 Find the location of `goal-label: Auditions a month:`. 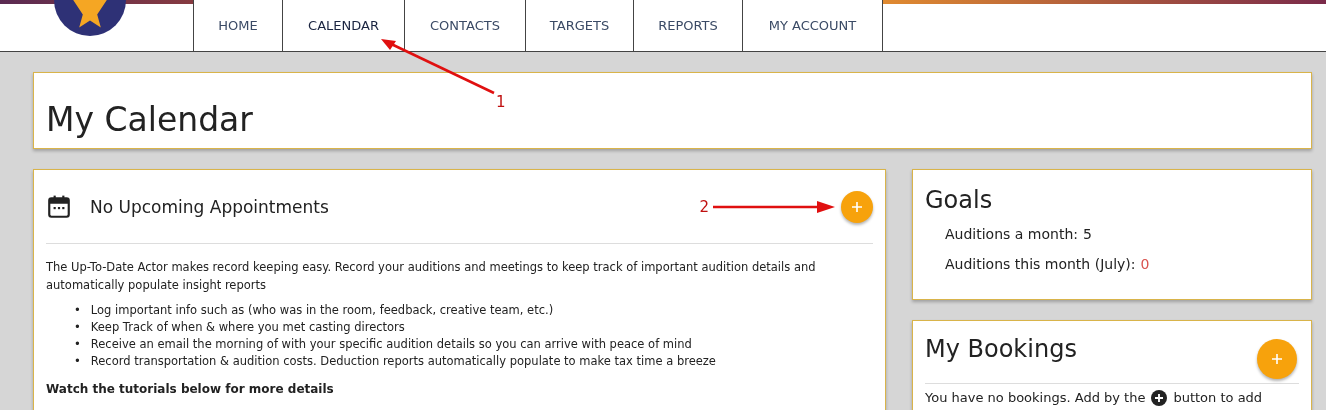

goal-label: Auditions a month: is located at coordinates (1011, 234).